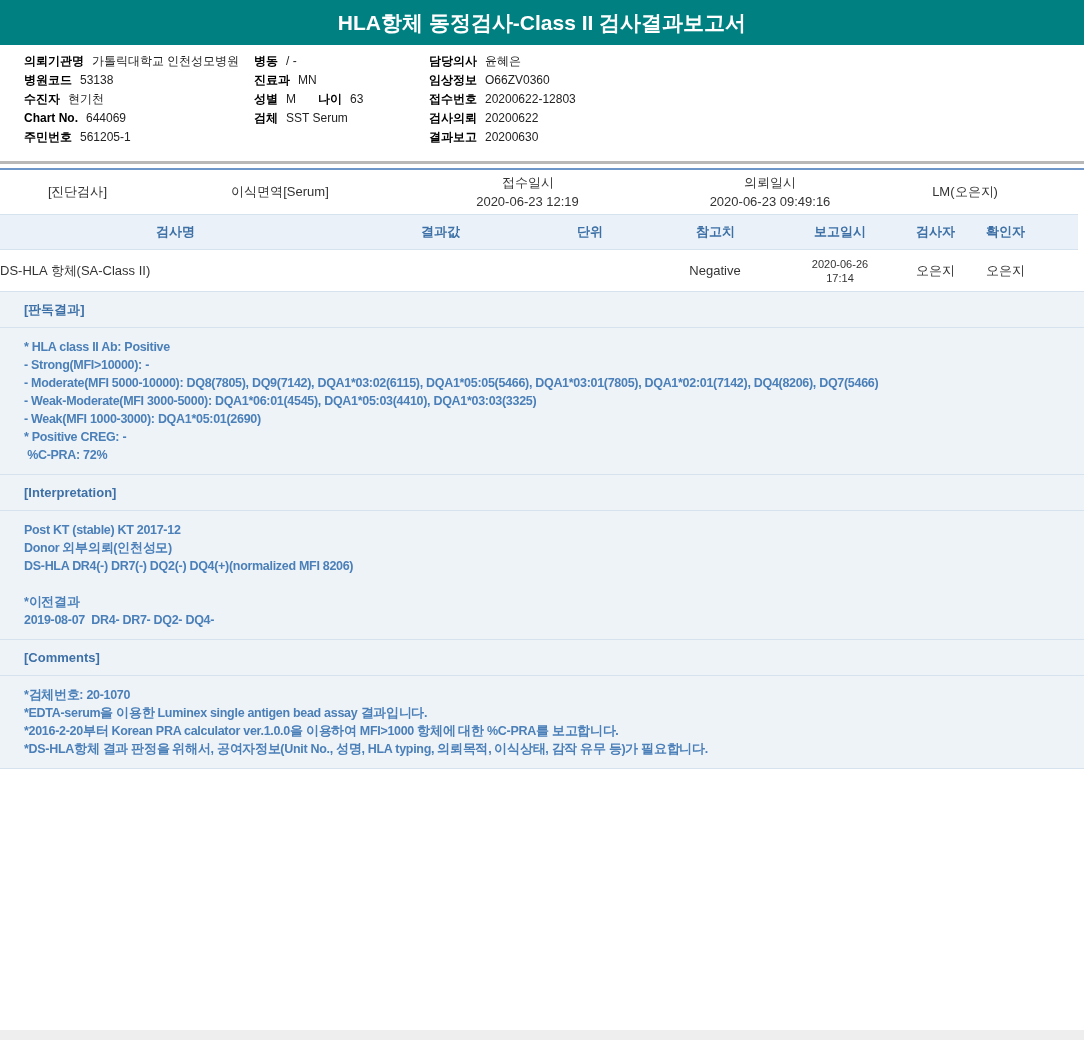  What do you see at coordinates (51, 118) in the screenshot?
I see `field-label: Chart No.` at bounding box center [51, 118].